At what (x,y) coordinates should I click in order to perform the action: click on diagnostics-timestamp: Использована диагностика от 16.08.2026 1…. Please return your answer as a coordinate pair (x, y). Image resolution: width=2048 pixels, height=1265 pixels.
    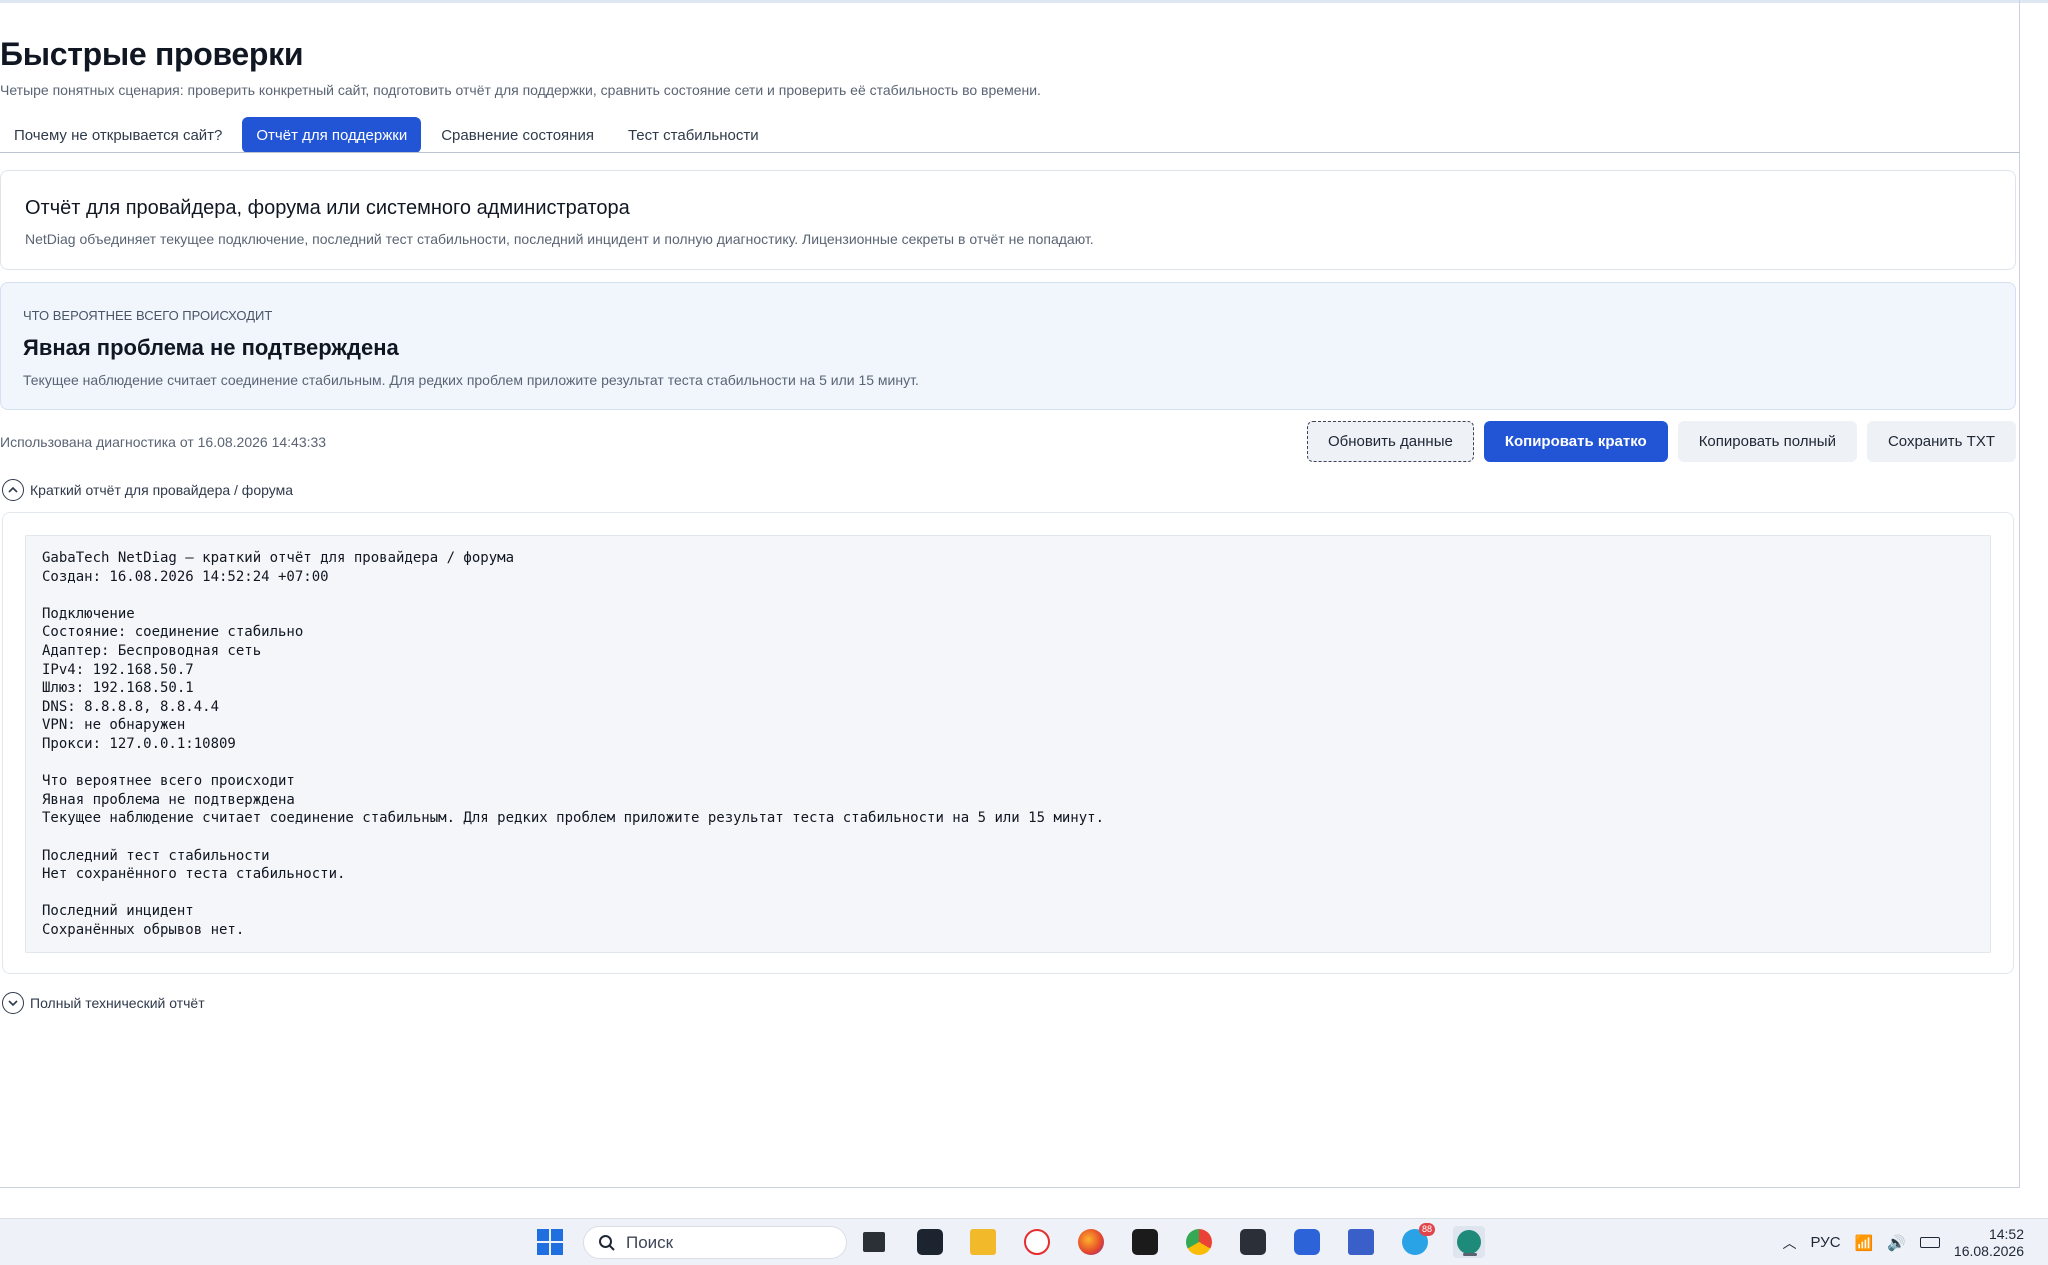
    Looking at the image, I should click on (163, 442).